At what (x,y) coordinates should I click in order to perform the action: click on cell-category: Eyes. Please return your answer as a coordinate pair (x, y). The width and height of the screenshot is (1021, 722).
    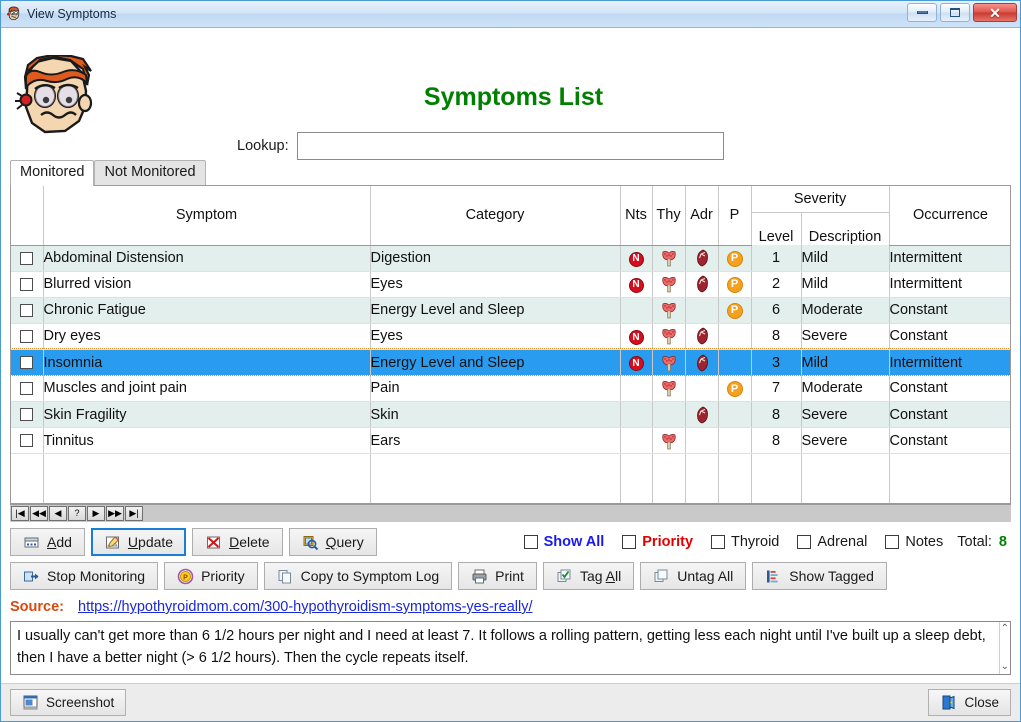
    Looking at the image, I should click on (495, 284).